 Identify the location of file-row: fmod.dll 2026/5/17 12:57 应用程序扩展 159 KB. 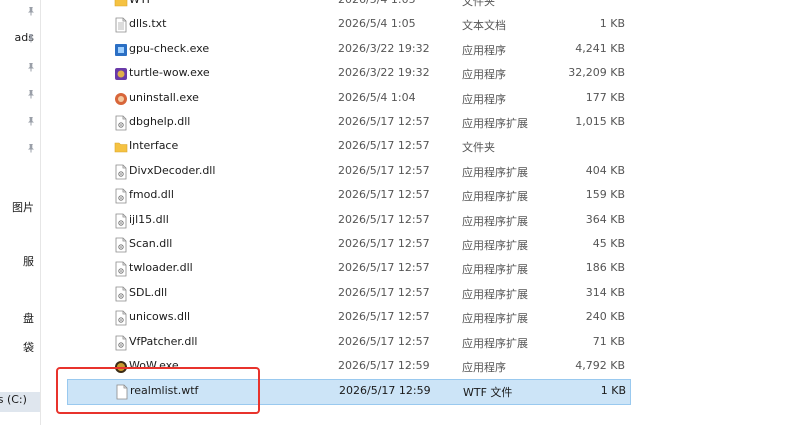
(348, 196).